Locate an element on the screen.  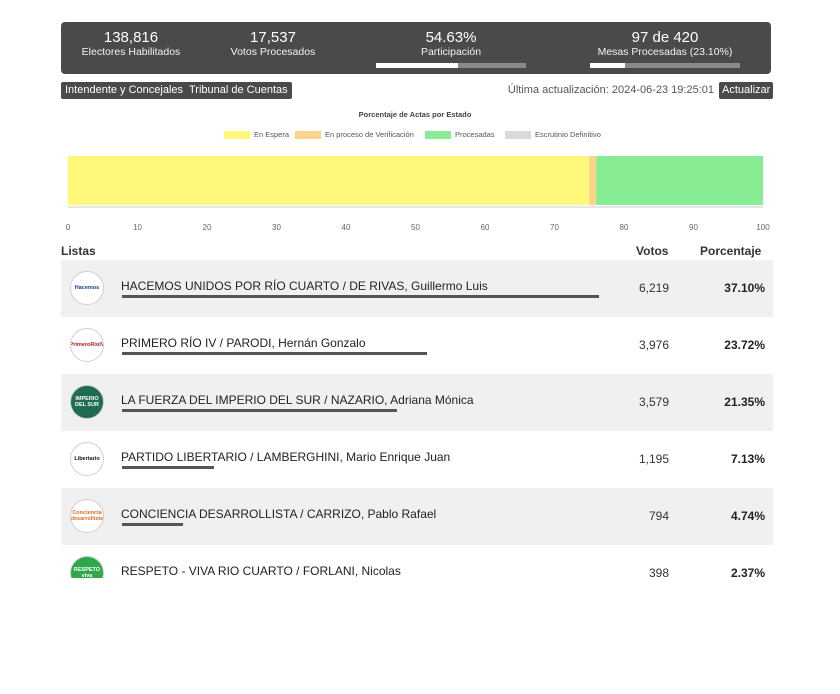
list-percentage: 7.13% is located at coordinates (747, 459).